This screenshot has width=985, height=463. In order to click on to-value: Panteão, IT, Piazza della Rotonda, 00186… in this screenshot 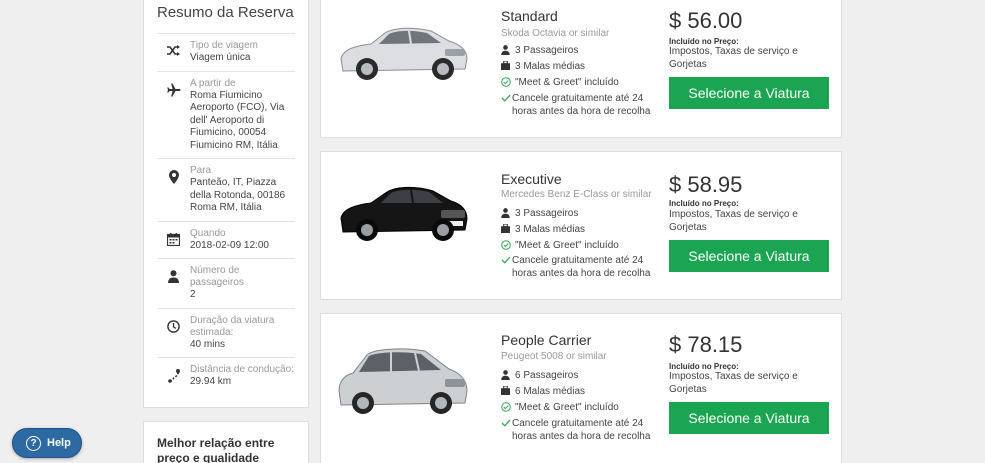, I will do `click(238, 195)`.